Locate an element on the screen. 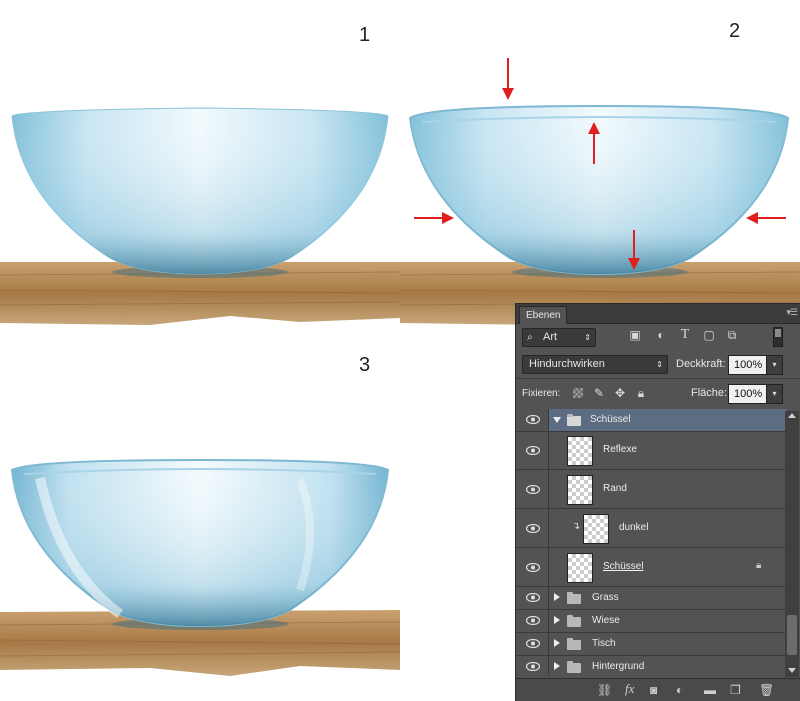 This screenshot has width=800, height=701. filter-kind-select: ⌕ Art ⇕ is located at coordinates (559, 337).